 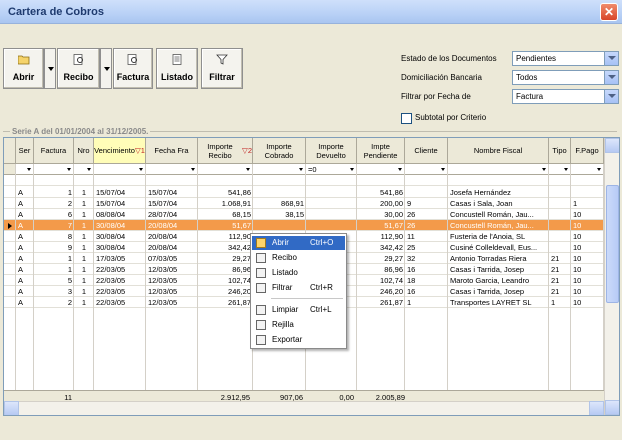 What do you see at coordinates (25, 151) in the screenshot?
I see `column-header-ser: Ser` at bounding box center [25, 151].